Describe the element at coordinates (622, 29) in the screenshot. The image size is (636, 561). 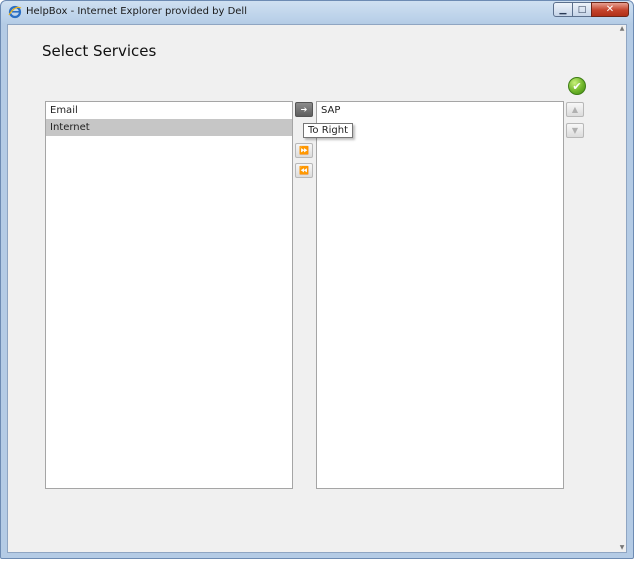
I see `scroll-up-icon: ▲` at that location.